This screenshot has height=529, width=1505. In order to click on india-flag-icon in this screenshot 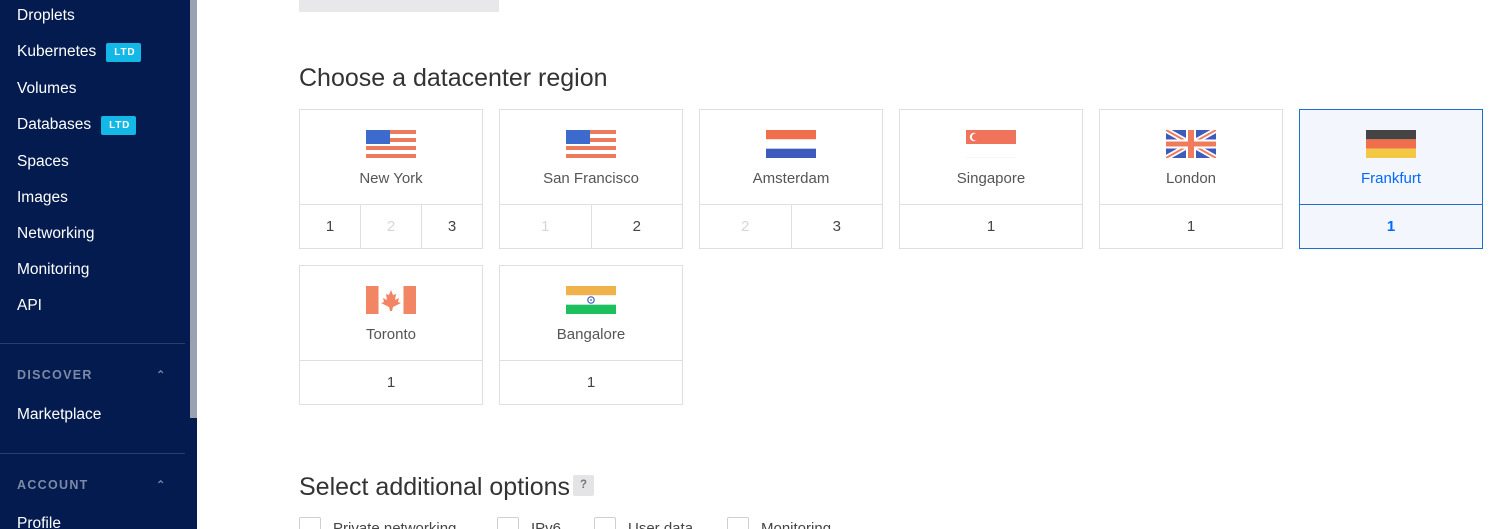, I will do `click(591, 300)`.